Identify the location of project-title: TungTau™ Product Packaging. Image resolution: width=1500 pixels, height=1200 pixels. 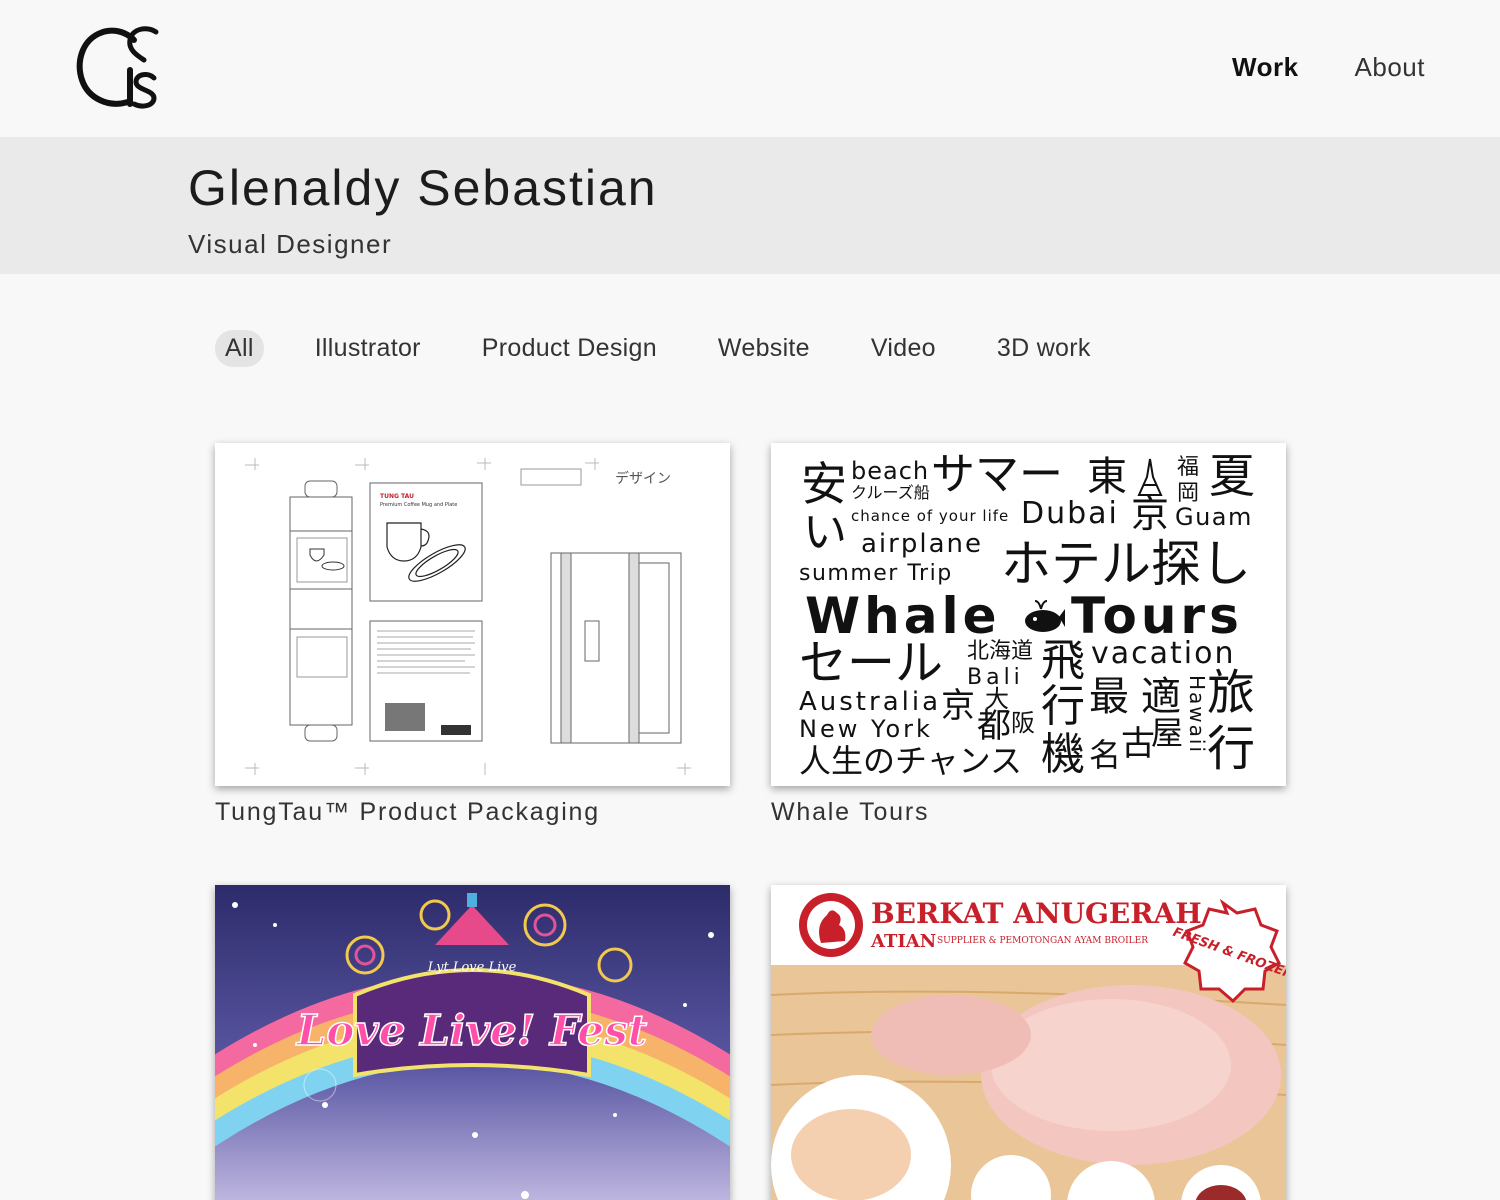
(472, 812).